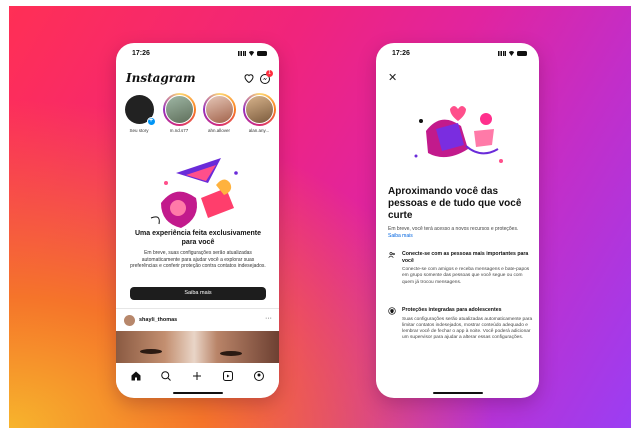 Image resolution: width=637 pixels, height=428 pixels. I want to click on messenger-button: 1, so click(266, 77).